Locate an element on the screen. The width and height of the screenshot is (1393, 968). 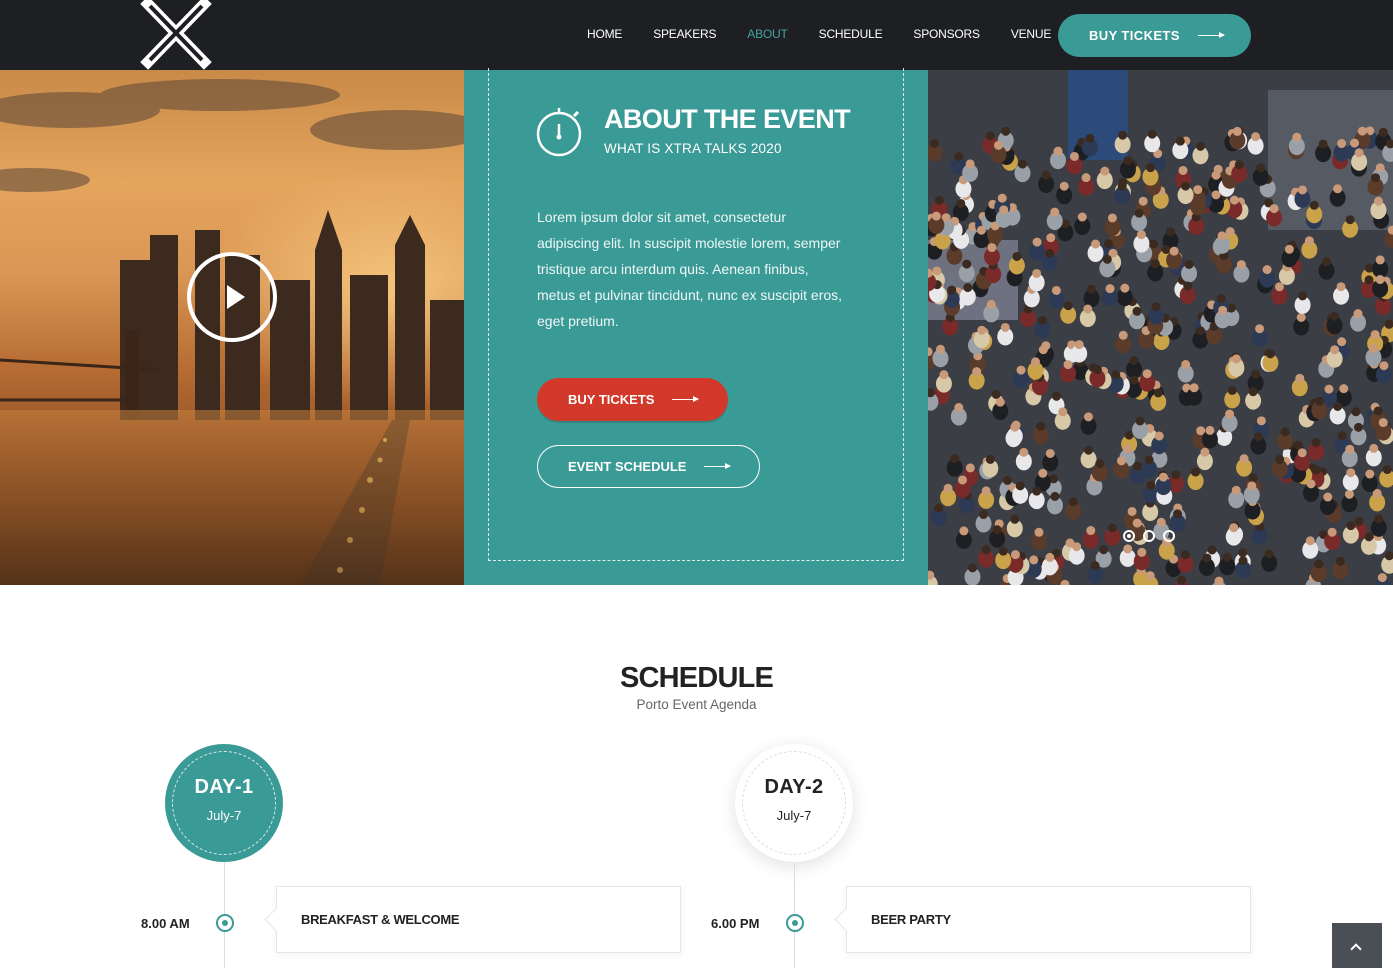
nav-schedule: SCHEDULE is located at coordinates (851, 34).